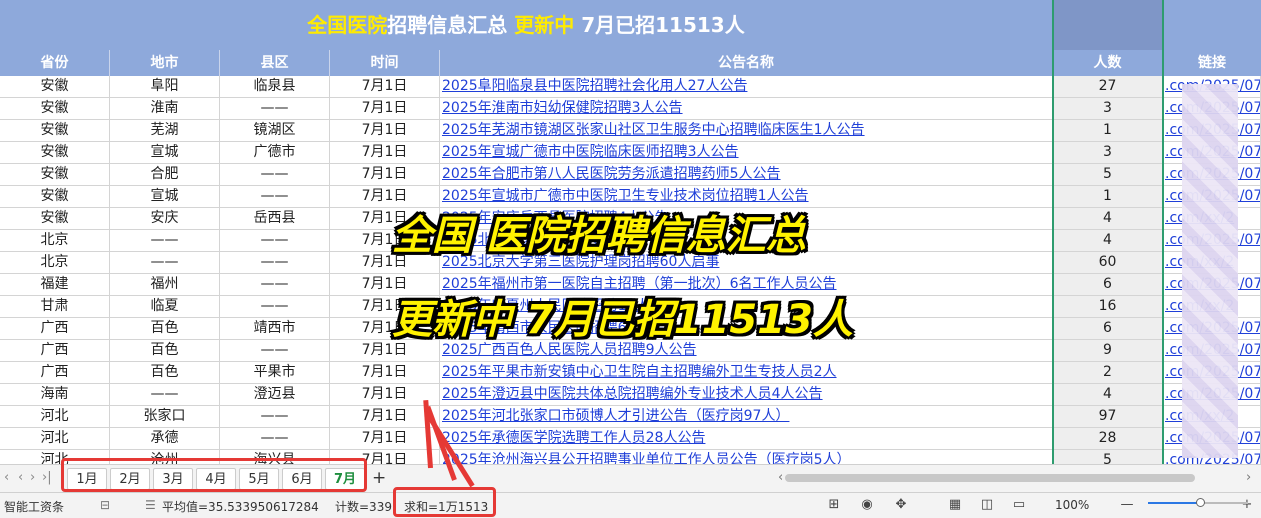 This screenshot has height=518, width=1261. What do you see at coordinates (1212, 63) in the screenshot?
I see `header-link: 链接` at bounding box center [1212, 63].